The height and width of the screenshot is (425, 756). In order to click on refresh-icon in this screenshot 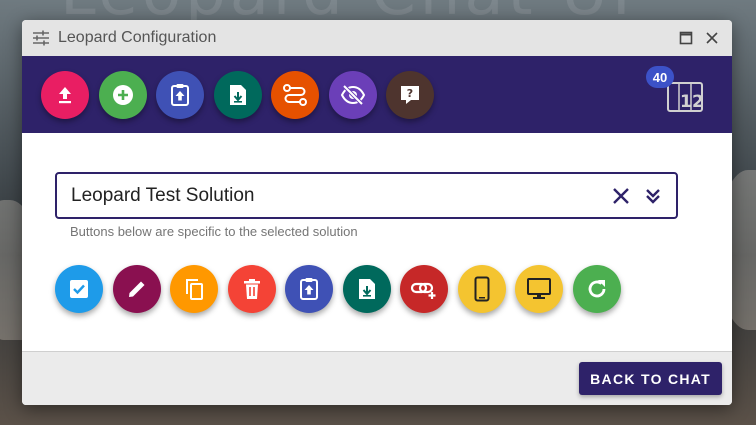, I will do `click(597, 289)`.